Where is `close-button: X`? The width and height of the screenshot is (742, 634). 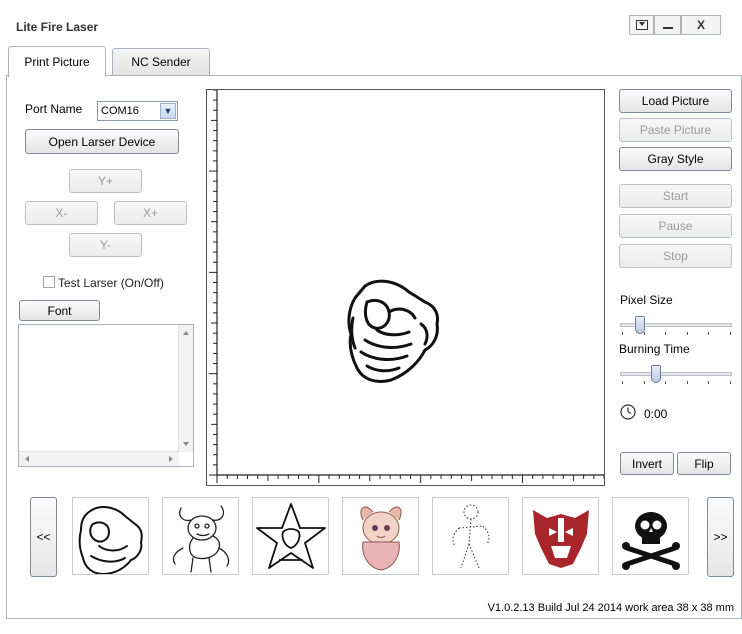
close-button: X is located at coordinates (701, 25).